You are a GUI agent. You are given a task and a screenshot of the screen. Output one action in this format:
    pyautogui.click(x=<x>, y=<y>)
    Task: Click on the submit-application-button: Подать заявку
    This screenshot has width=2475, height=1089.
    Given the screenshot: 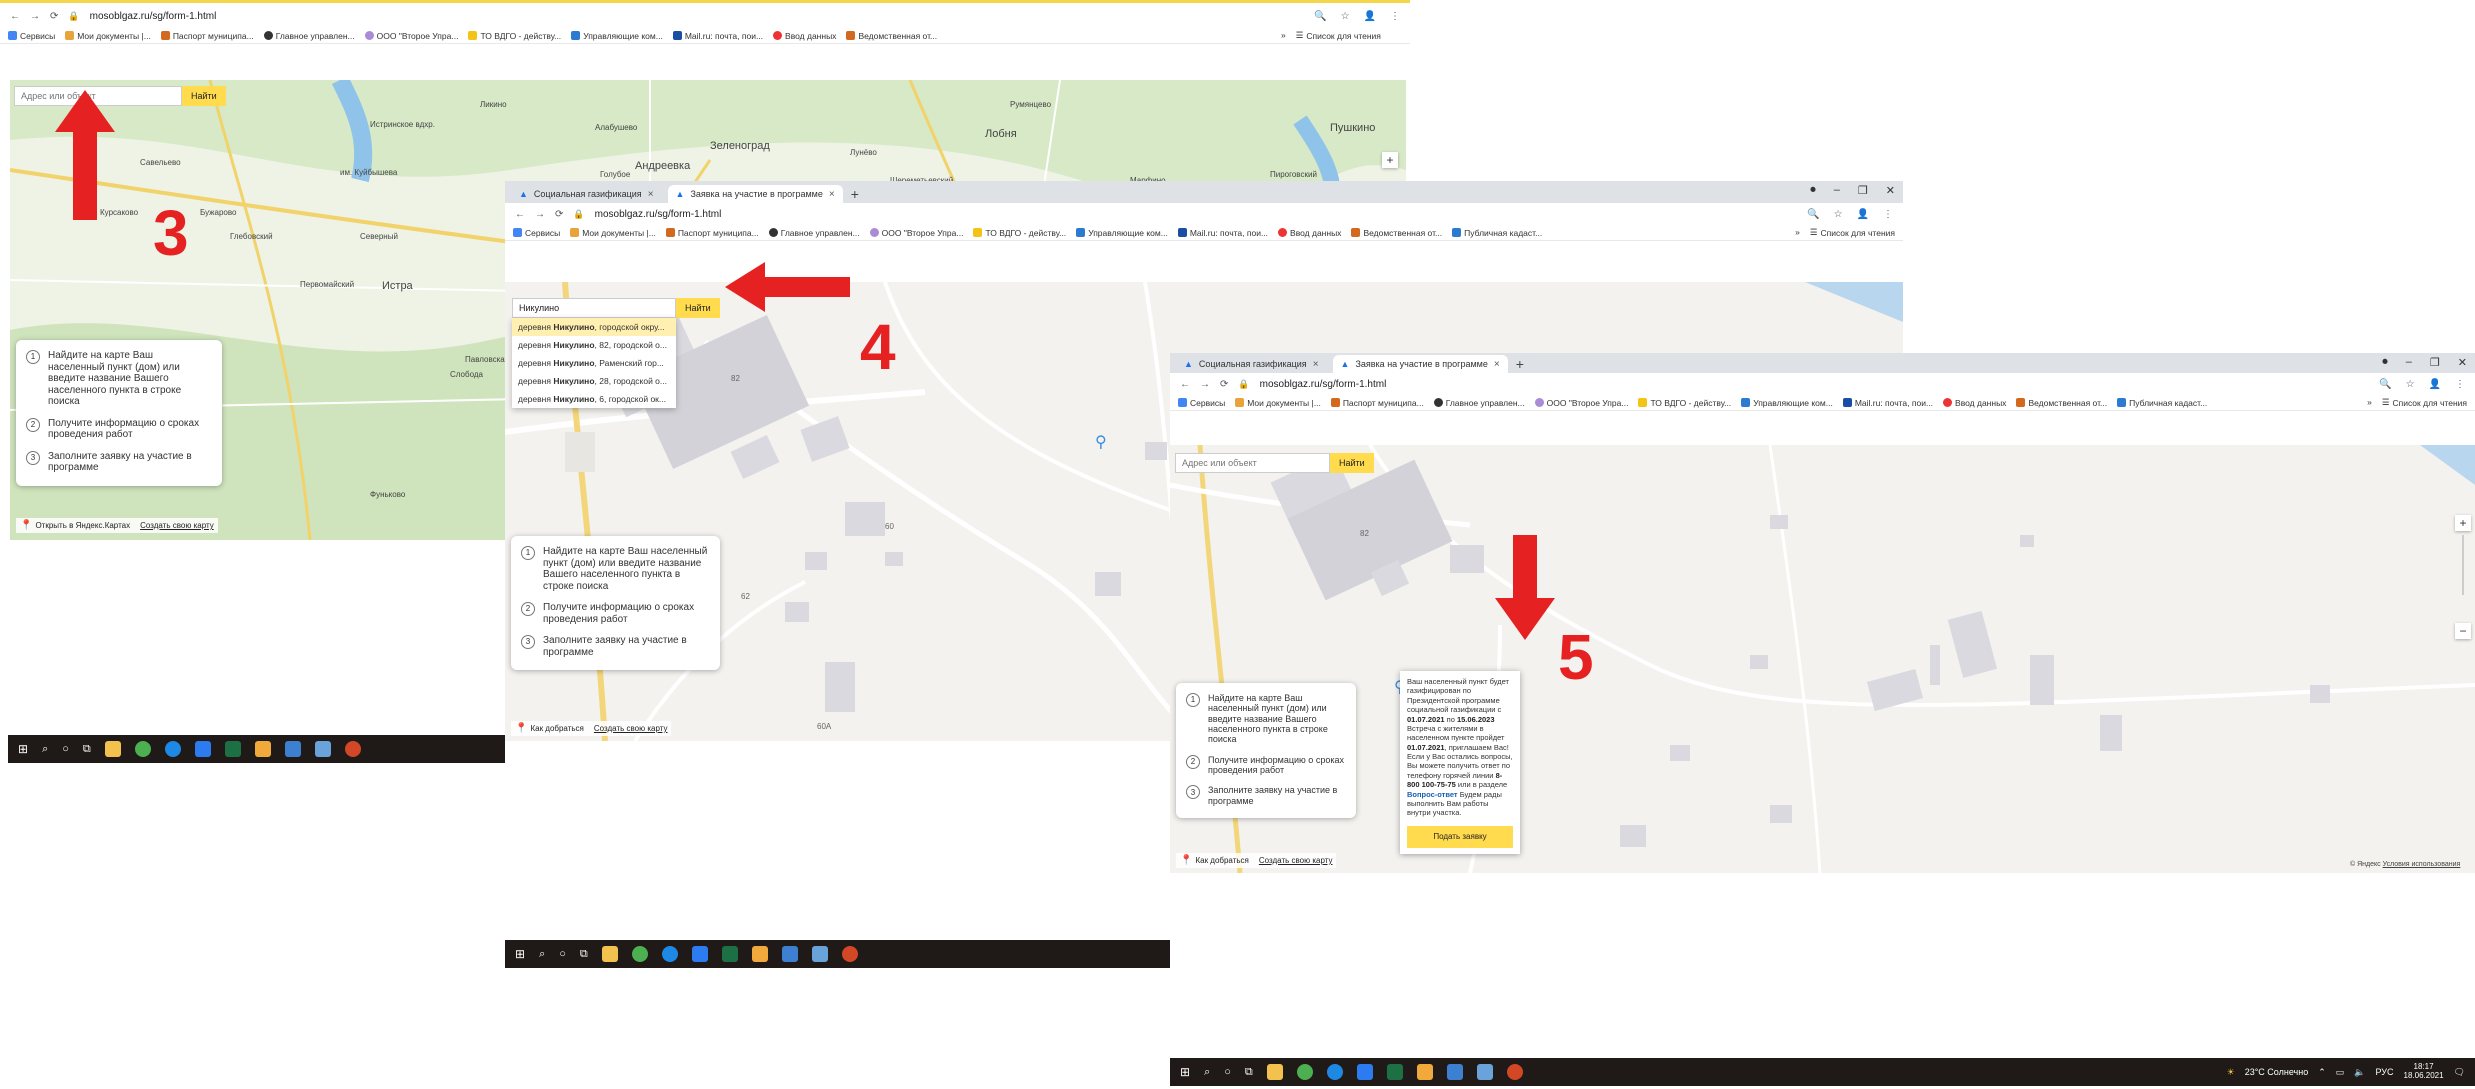 What is the action you would take?
    pyautogui.click(x=1460, y=836)
    